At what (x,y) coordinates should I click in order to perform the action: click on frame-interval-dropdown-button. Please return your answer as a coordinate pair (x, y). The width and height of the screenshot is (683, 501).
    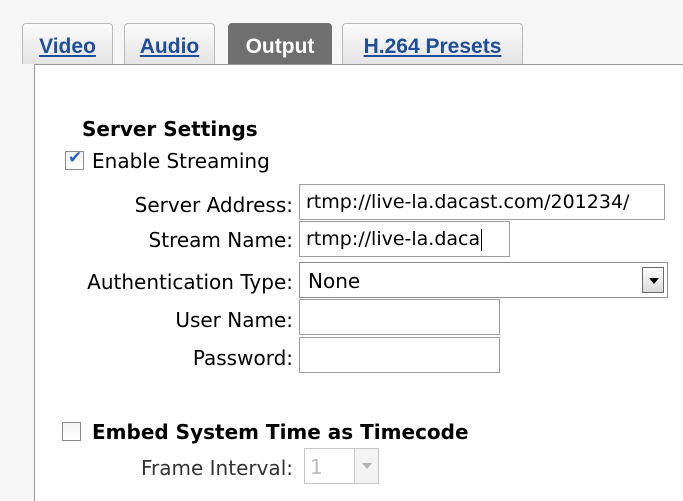
    Looking at the image, I should click on (366, 466).